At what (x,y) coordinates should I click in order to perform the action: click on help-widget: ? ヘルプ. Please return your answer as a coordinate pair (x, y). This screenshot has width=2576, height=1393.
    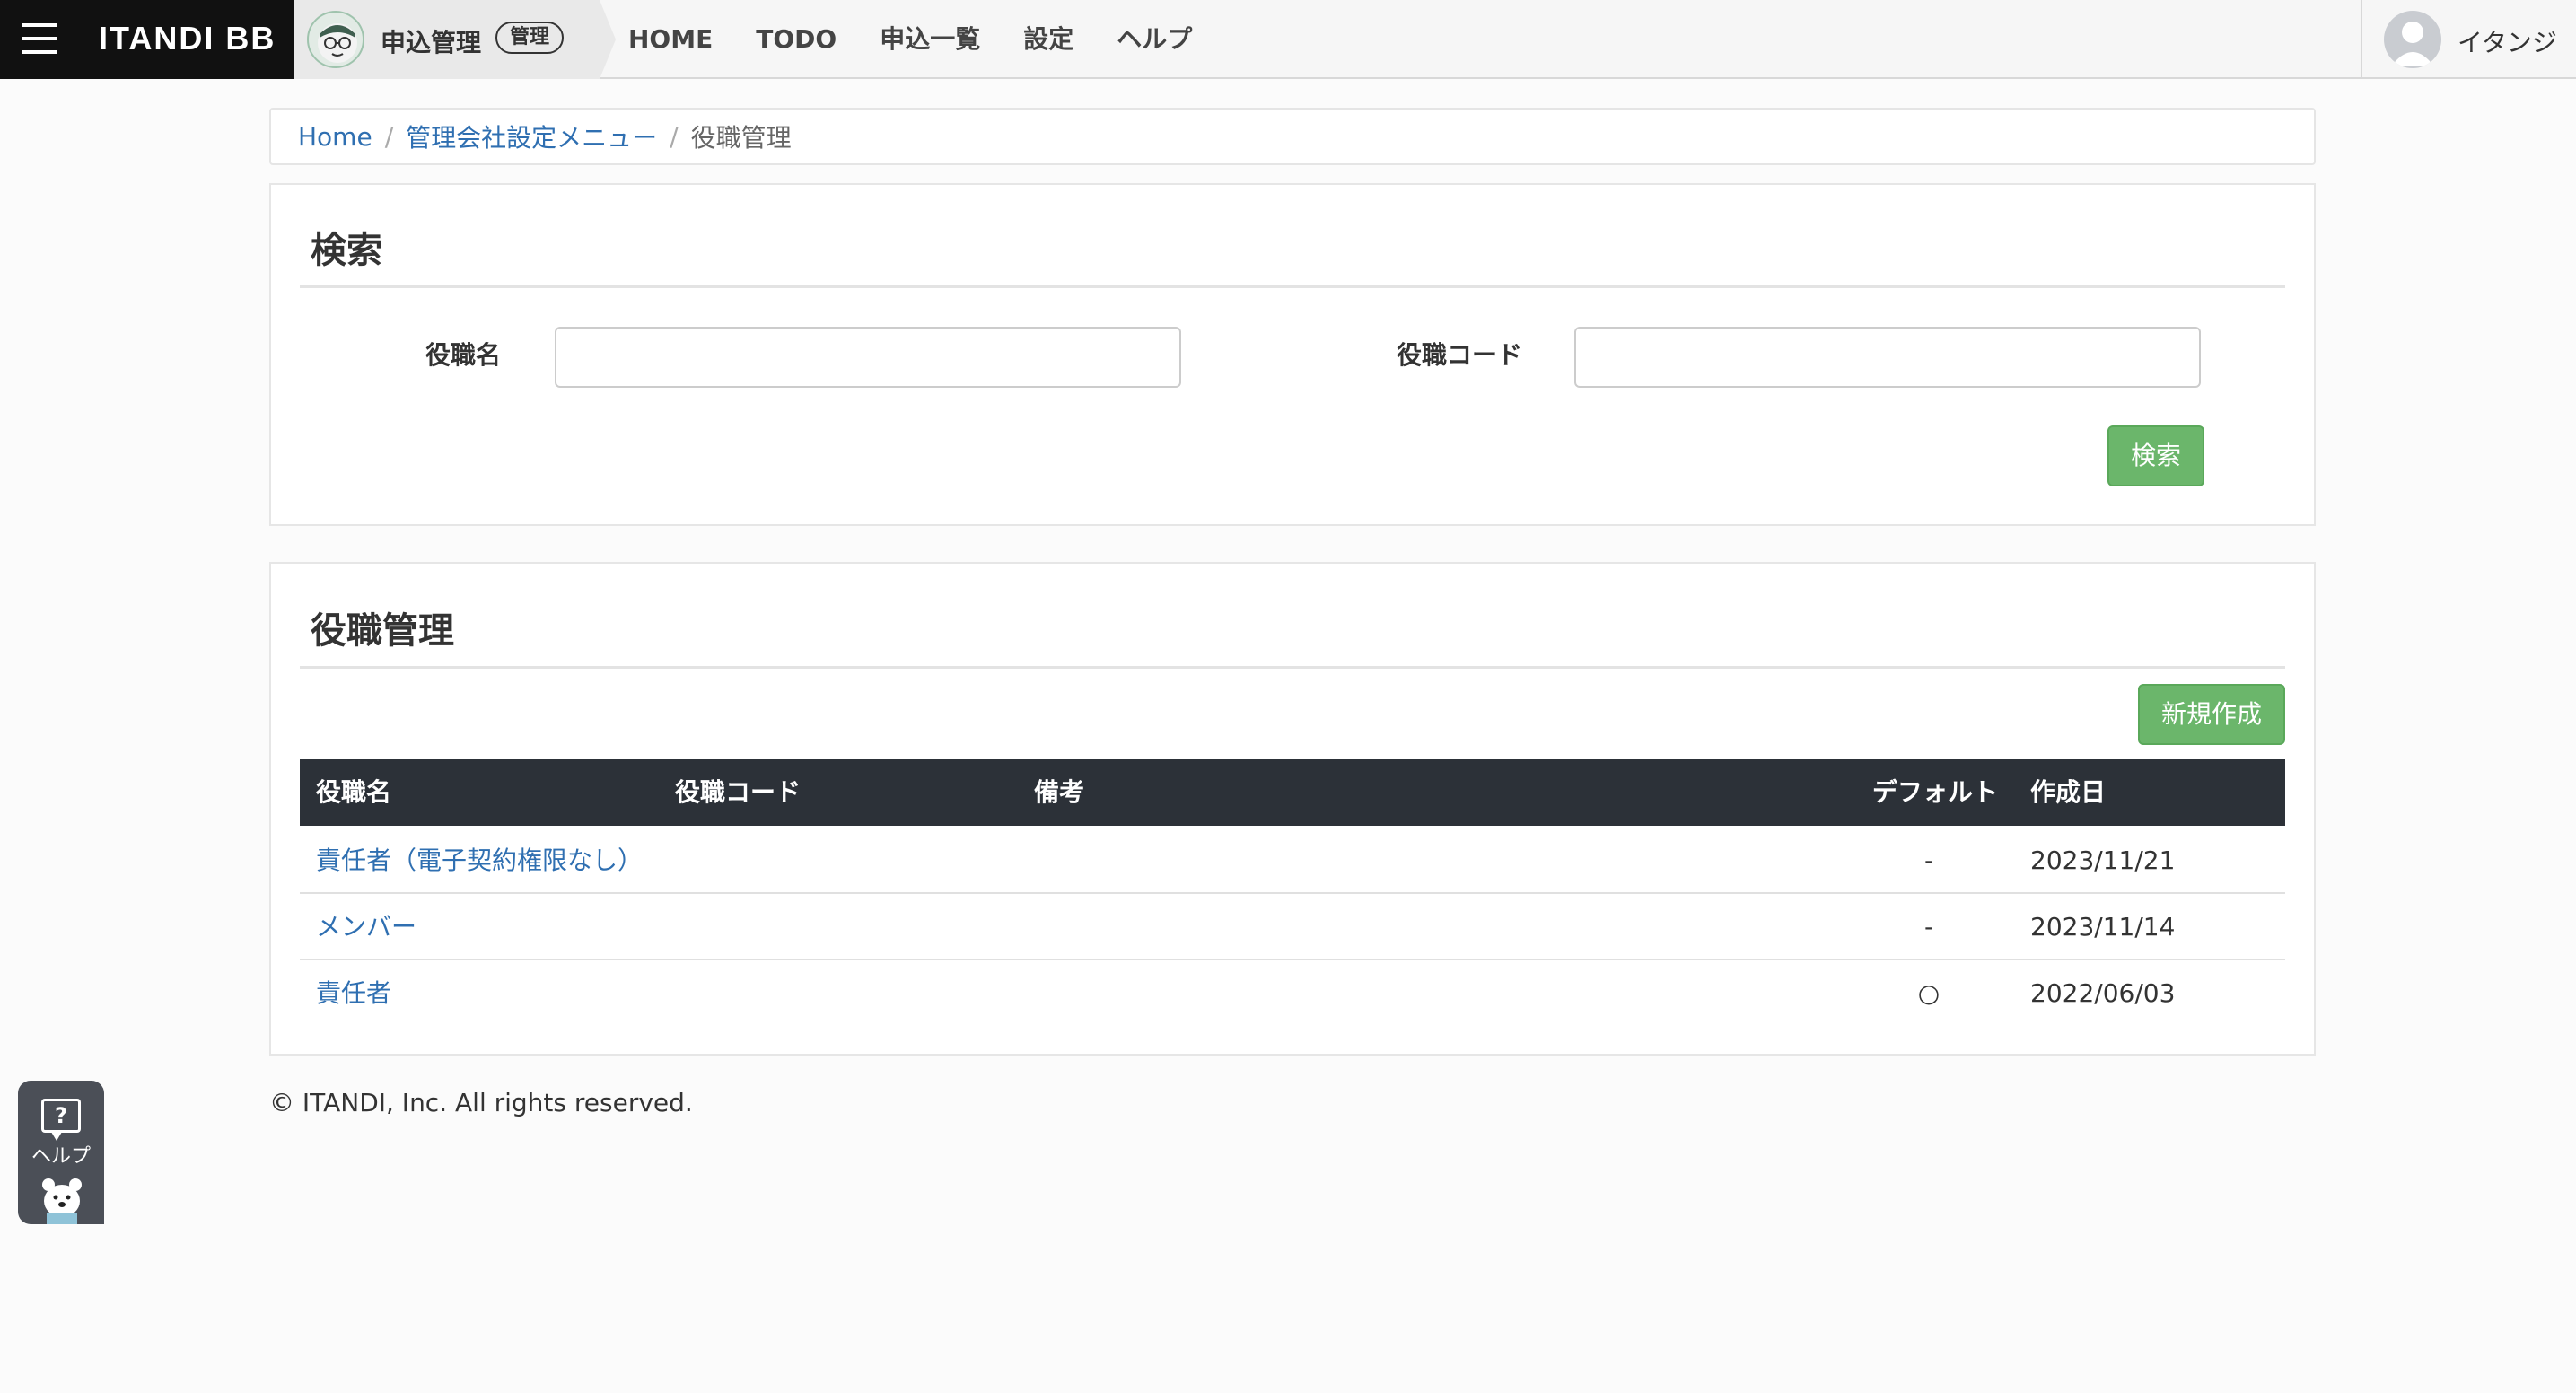
    Looking at the image, I should click on (61, 1153).